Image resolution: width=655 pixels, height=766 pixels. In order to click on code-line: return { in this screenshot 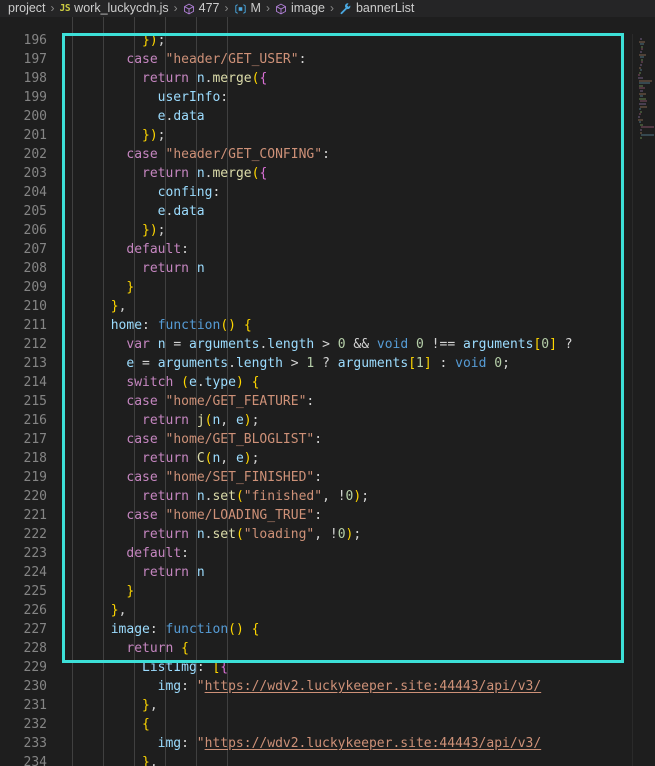, I will do `click(157, 648)`.